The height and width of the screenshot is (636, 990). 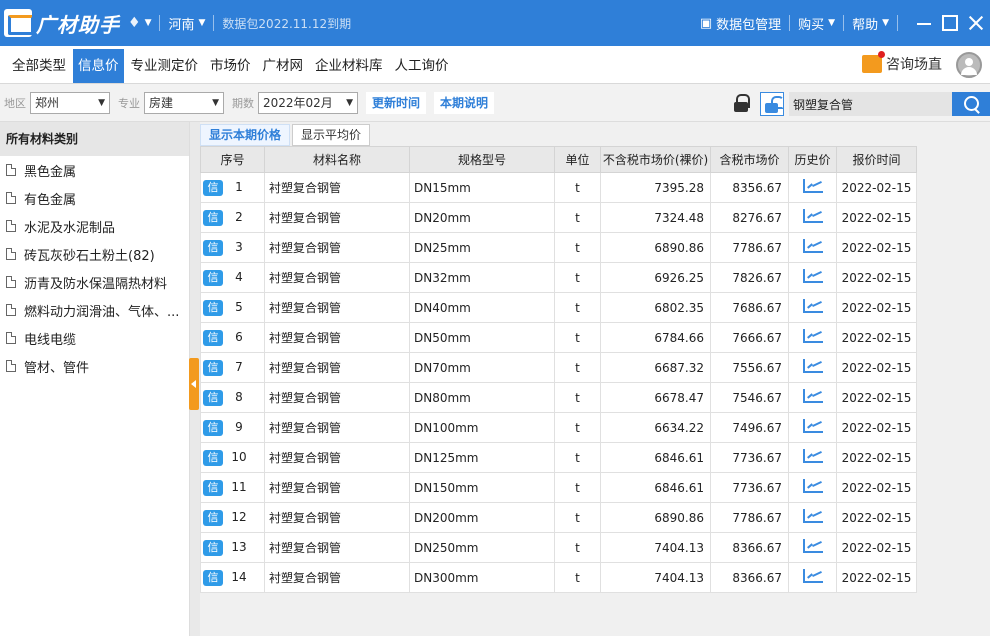 What do you see at coordinates (558, 337) in the screenshot?
I see `table-row: 信 6 衬塑复合钢管 DN50mm t 6784.66 7666.67 2022-02-15` at bounding box center [558, 337].